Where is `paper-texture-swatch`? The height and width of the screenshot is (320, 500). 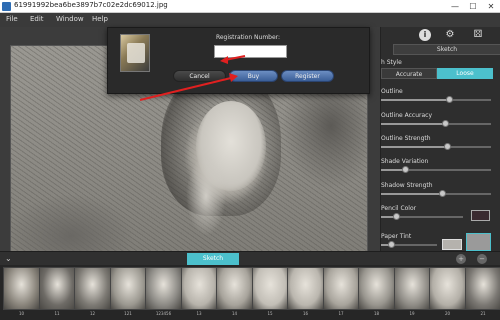 paper-texture-swatch is located at coordinates (478, 242).